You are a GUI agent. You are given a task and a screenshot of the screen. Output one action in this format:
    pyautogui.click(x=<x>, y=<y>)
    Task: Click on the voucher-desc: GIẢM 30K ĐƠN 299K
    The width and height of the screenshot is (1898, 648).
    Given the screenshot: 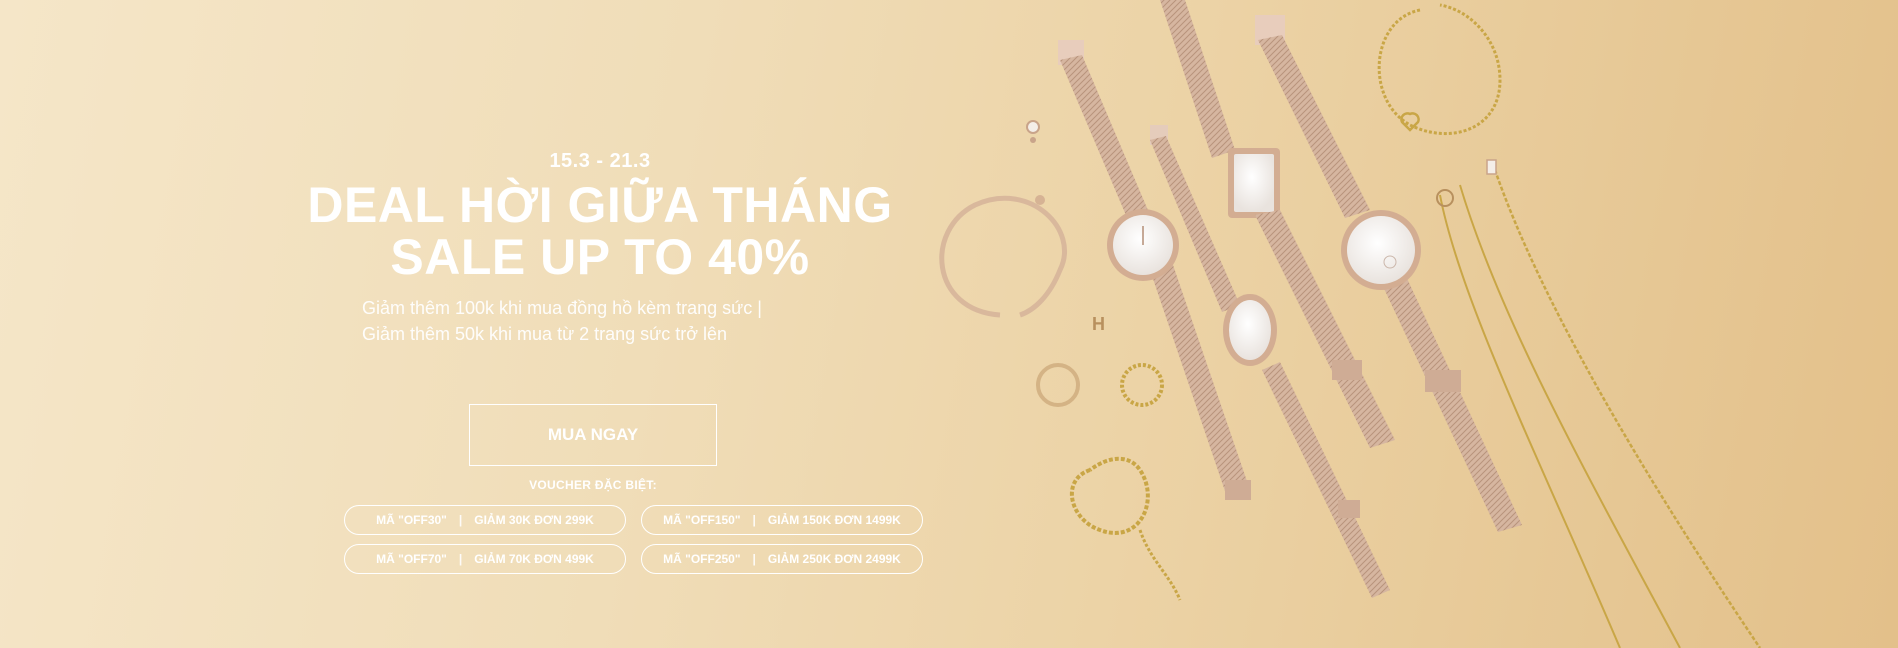 What is the action you would take?
    pyautogui.click(x=534, y=520)
    